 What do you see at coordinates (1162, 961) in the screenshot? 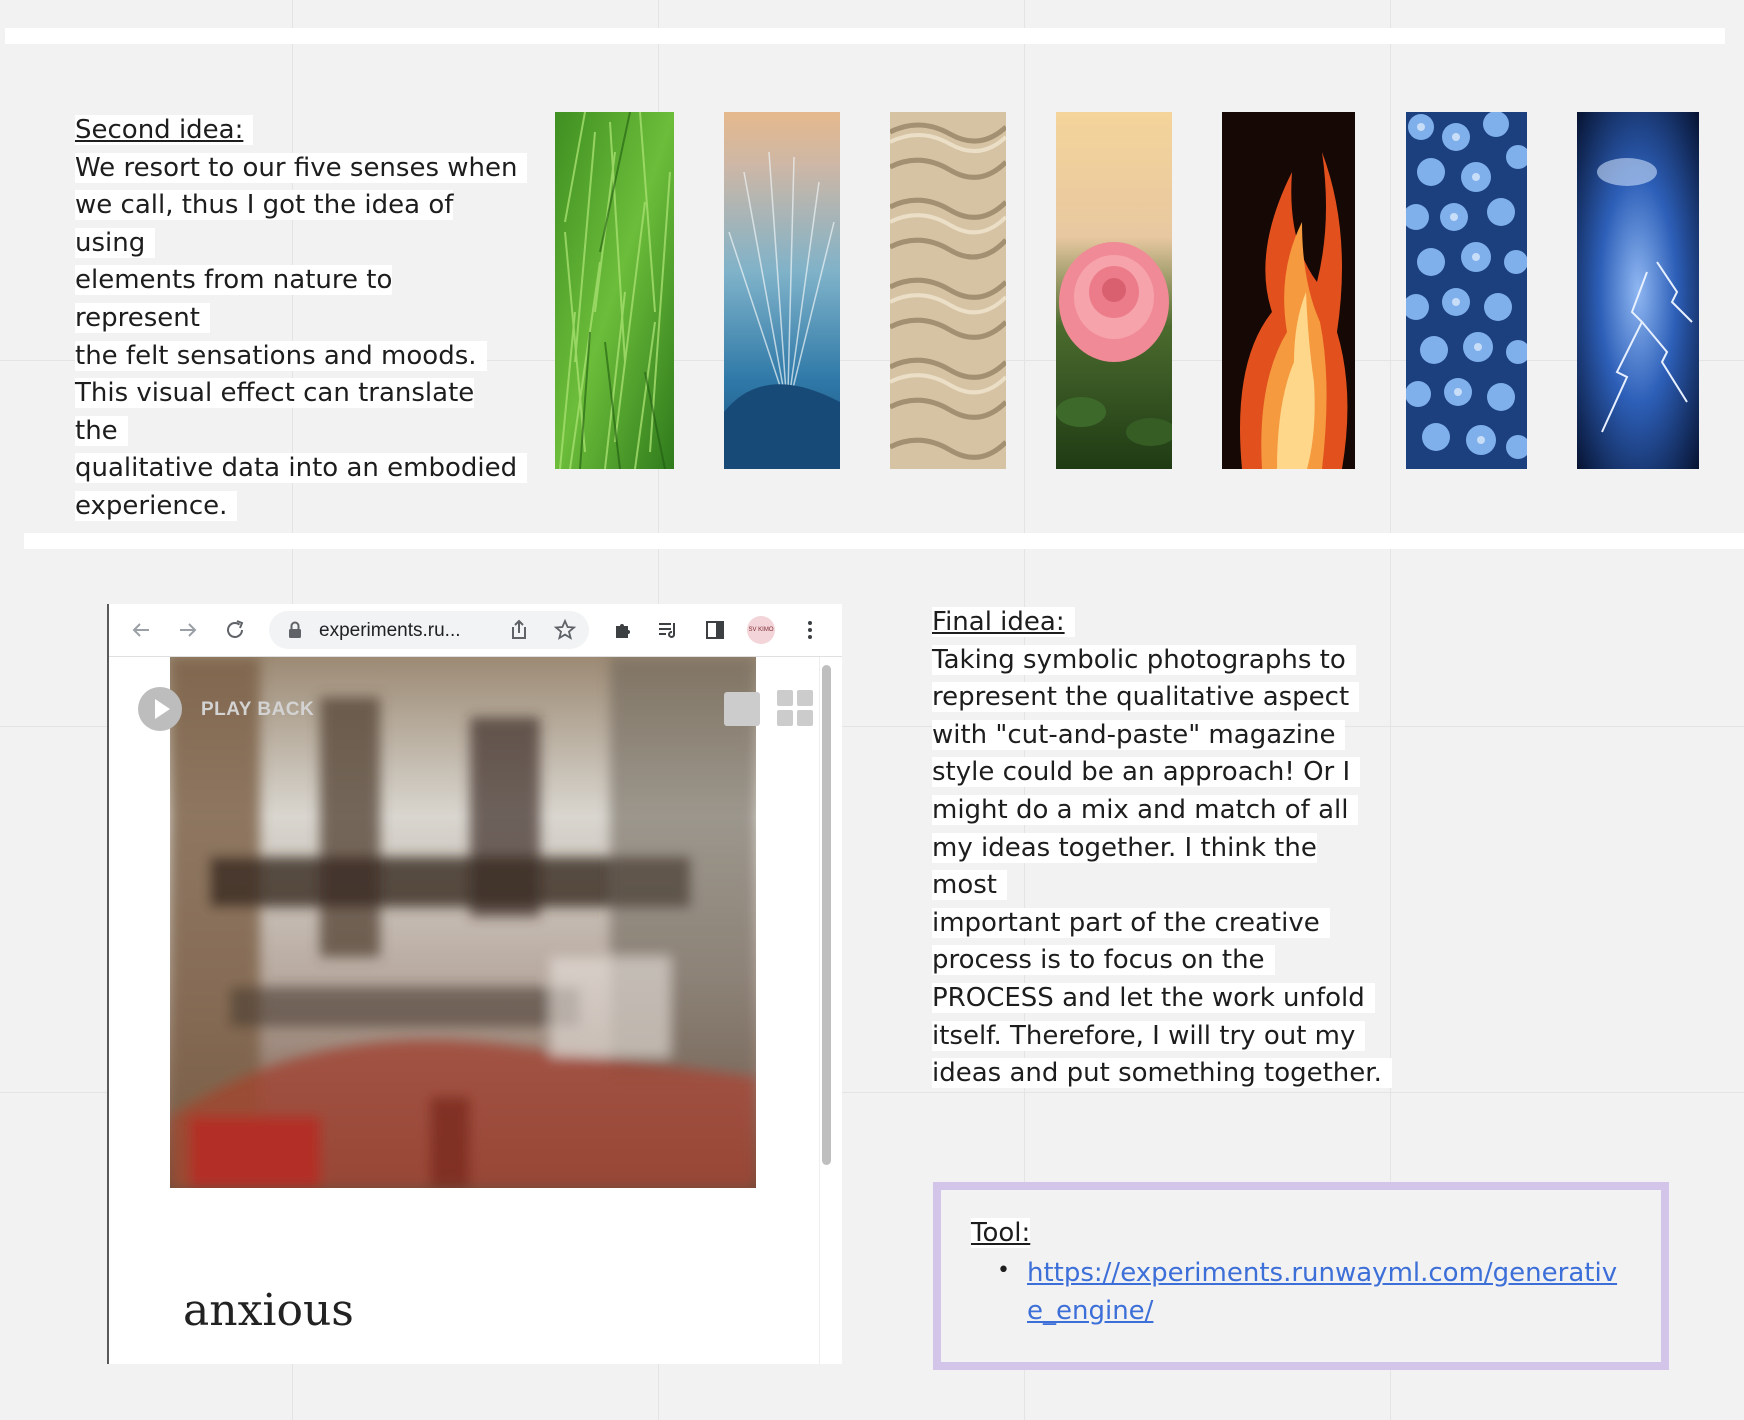
I see `note-line: process is to focus on the` at bounding box center [1162, 961].